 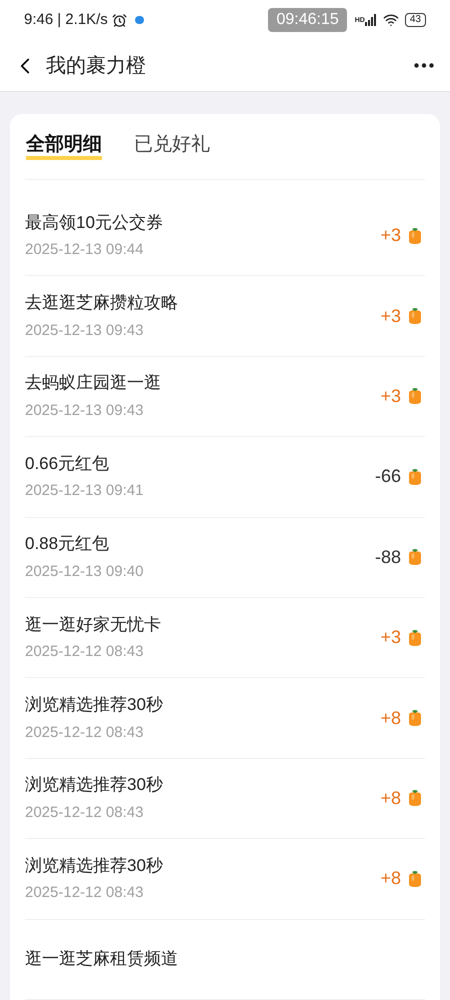 I want to click on record-title: 逛一逛芝麻租赁频道, so click(x=101, y=959).